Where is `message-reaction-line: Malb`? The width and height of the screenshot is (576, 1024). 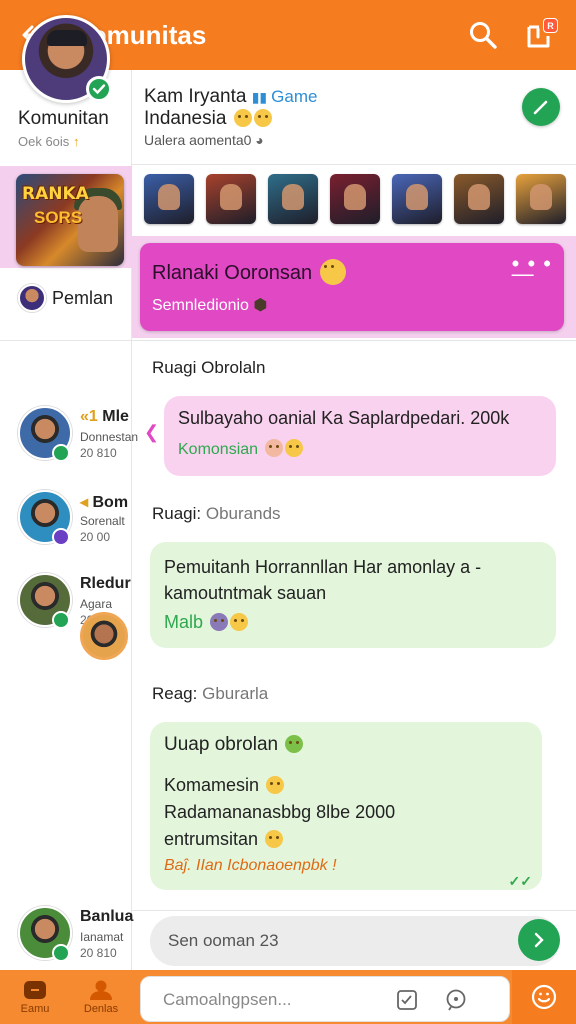 message-reaction-line: Malb is located at coordinates (353, 622).